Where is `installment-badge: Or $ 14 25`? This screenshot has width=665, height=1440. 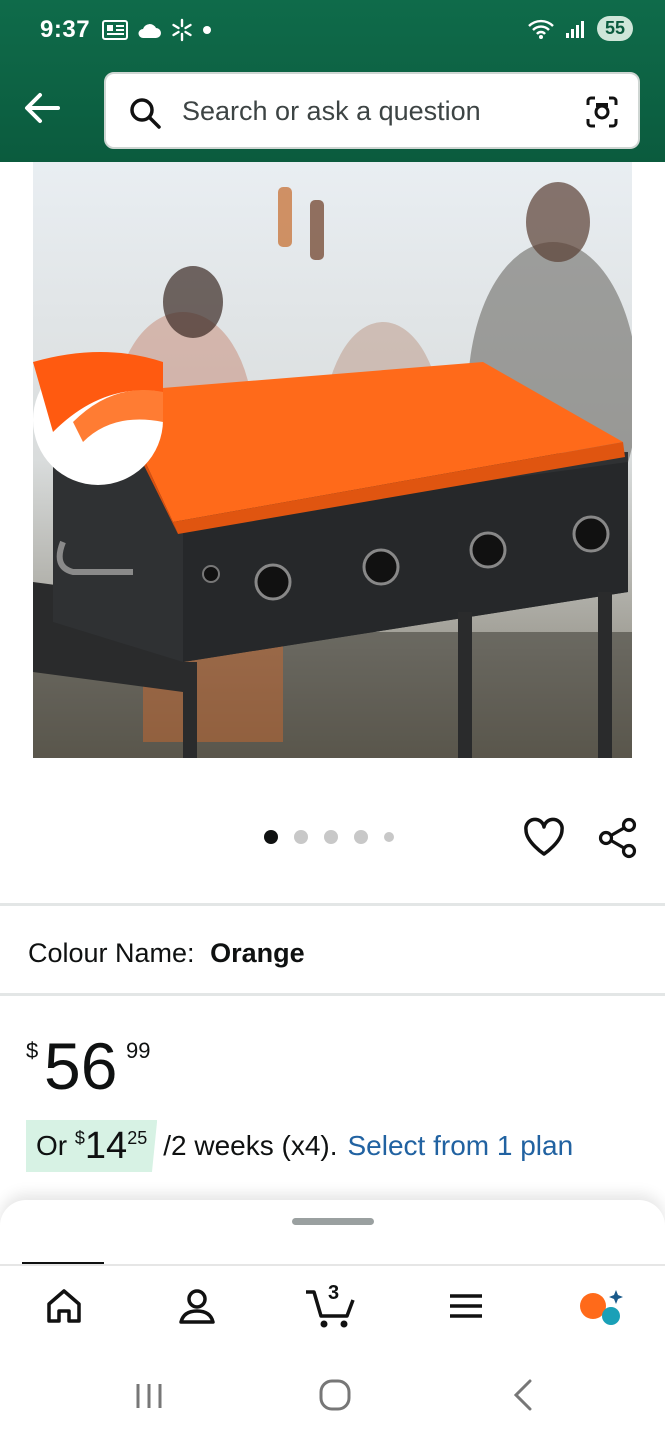 installment-badge: Or $ 14 25 is located at coordinates (92, 1146).